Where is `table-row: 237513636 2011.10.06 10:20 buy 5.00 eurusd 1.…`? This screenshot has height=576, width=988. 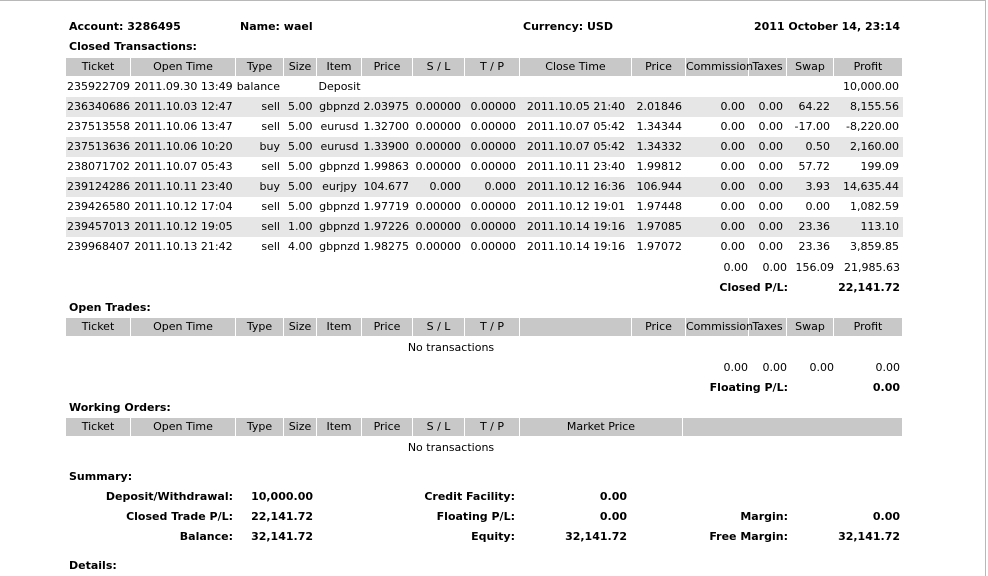 table-row: 237513636 2011.10.06 10:20 buy 5.00 eurusd 1.… is located at coordinates (484, 147).